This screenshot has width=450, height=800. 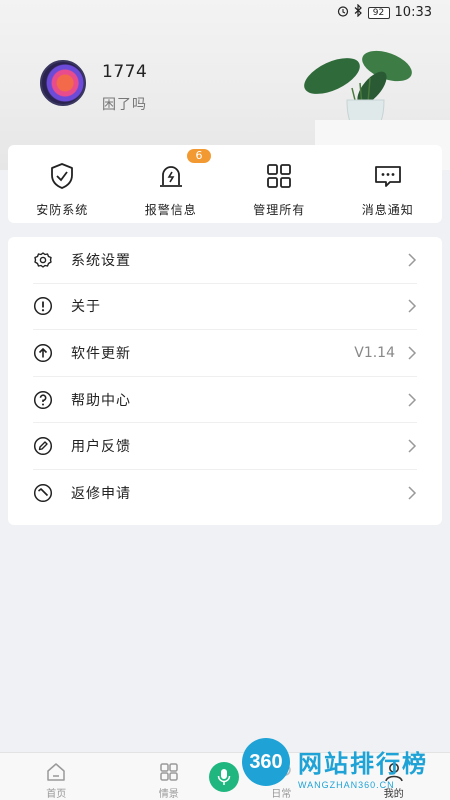 I want to click on microphone-icon, so click(x=224, y=777).